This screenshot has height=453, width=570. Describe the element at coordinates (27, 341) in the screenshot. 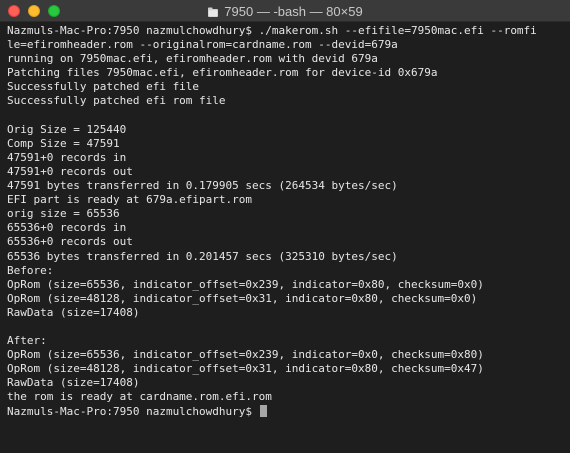

I see `terminal-line: After:` at that location.